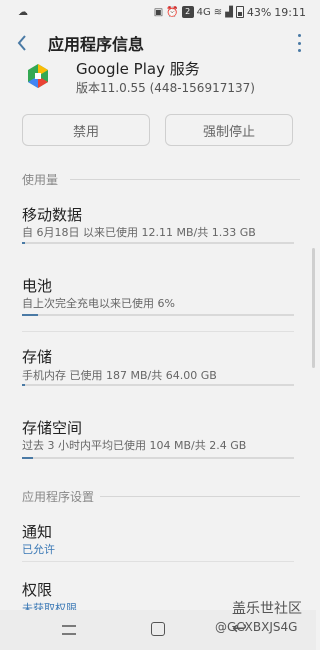 This screenshot has height=650, width=320. Describe the element at coordinates (299, 43) in the screenshot. I see `more-options-icon` at that location.